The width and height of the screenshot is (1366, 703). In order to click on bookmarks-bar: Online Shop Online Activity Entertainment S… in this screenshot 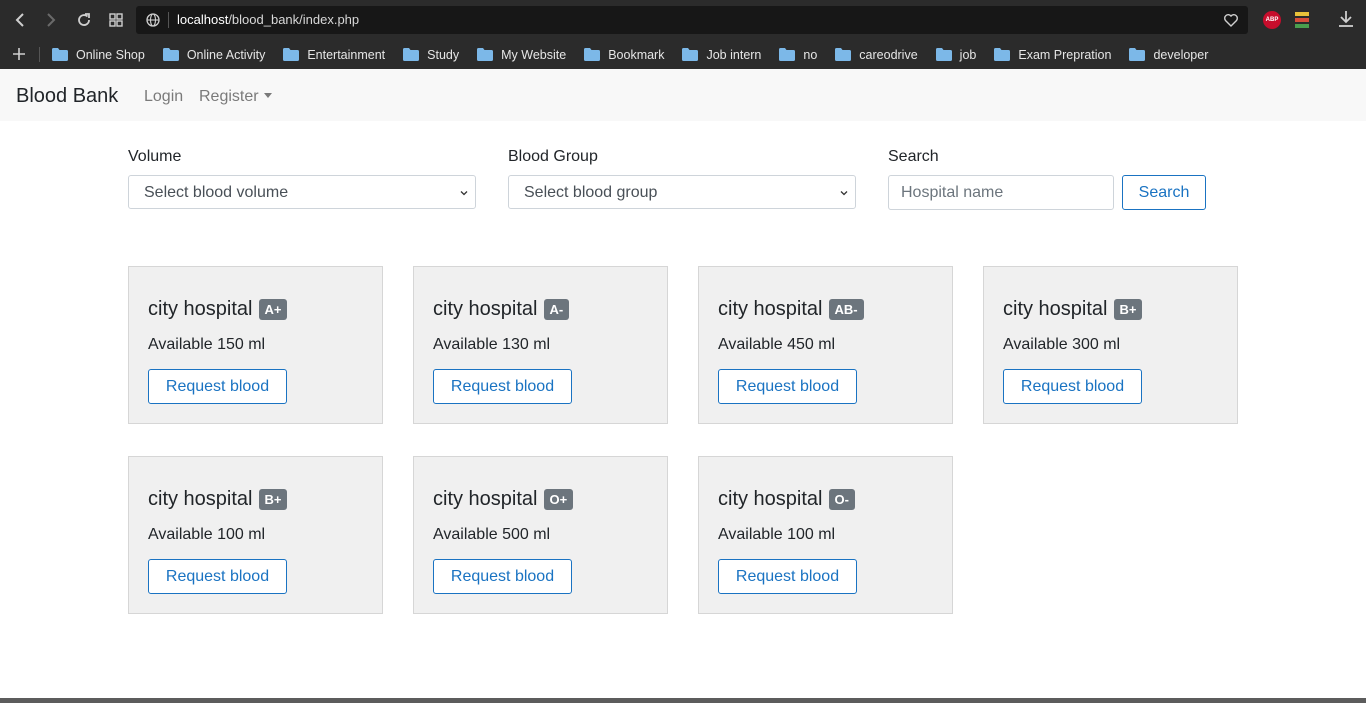, I will do `click(683, 55)`.